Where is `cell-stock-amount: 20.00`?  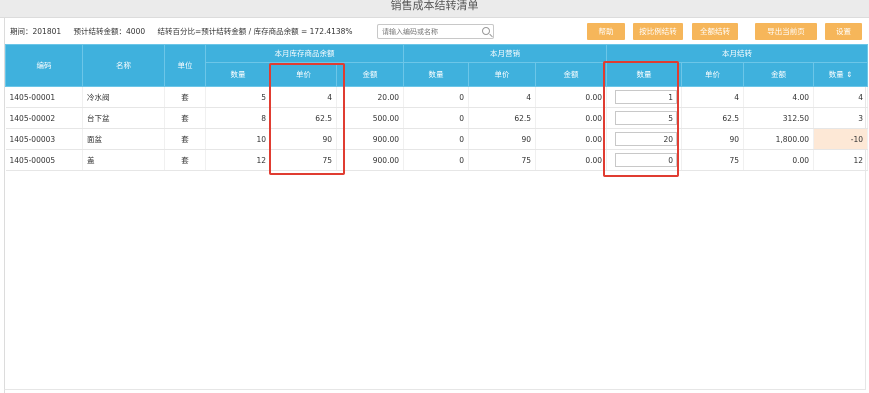
cell-stock-amount: 20.00 is located at coordinates (370, 97).